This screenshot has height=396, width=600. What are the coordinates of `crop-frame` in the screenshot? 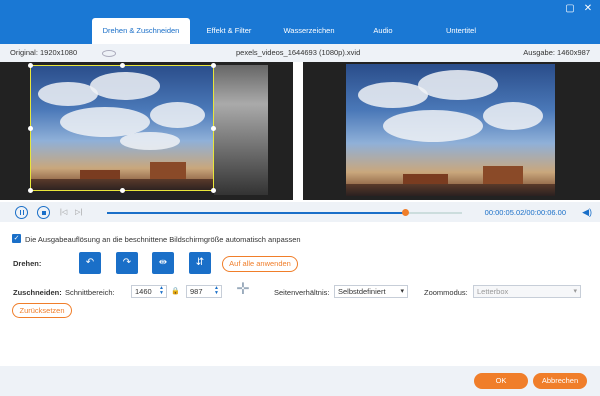 It's located at (122, 128).